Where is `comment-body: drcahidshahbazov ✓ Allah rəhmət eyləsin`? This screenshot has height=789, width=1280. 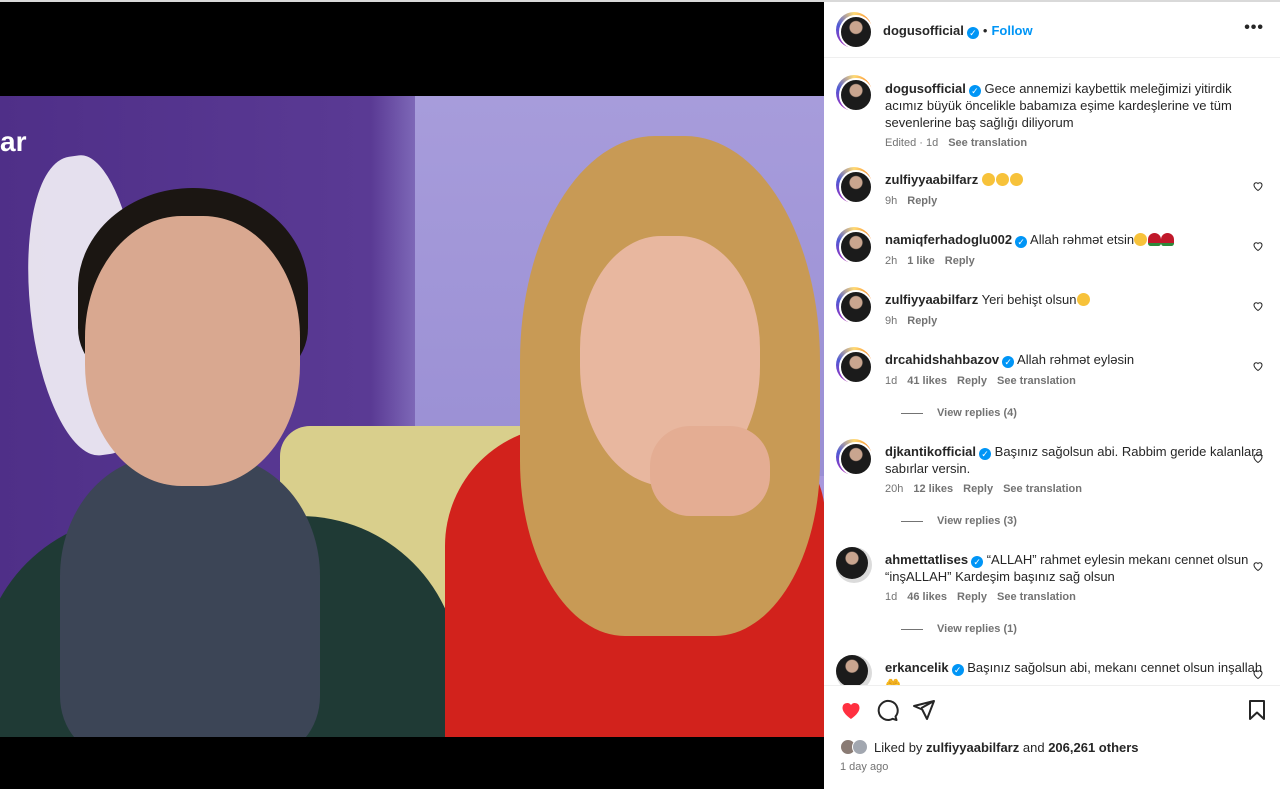
comment-body: drcahidshahbazov ✓ Allah rəhmət eyləsin is located at coordinates (1075, 359).